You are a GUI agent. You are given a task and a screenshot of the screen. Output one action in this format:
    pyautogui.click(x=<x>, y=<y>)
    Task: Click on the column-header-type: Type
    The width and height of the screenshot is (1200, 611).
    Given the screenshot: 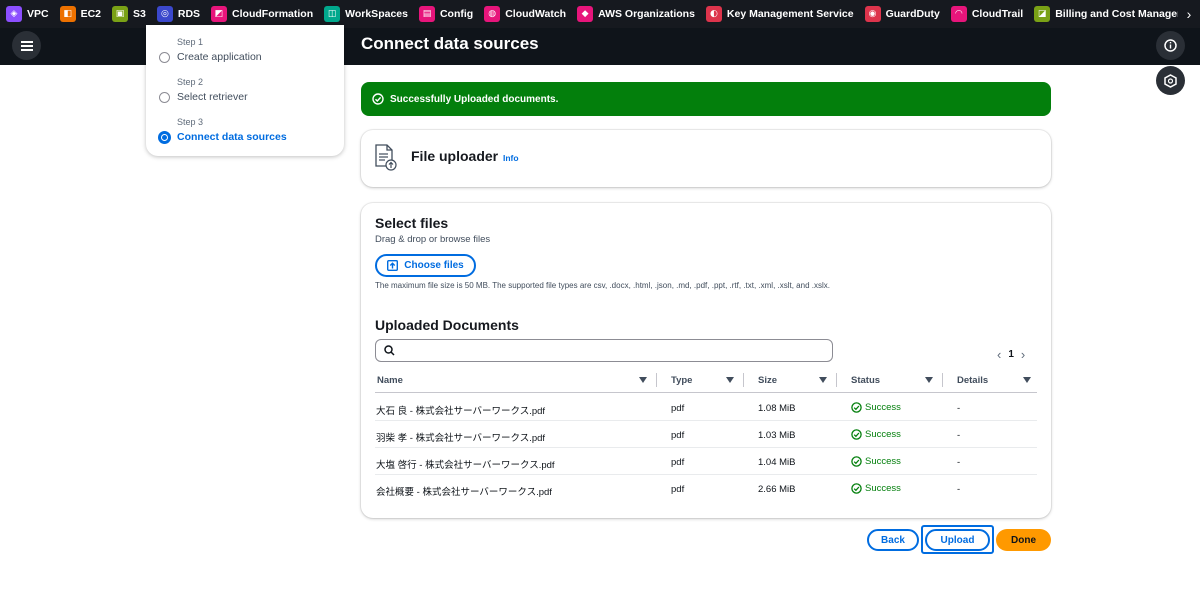 What is the action you would take?
    pyautogui.click(x=681, y=380)
    